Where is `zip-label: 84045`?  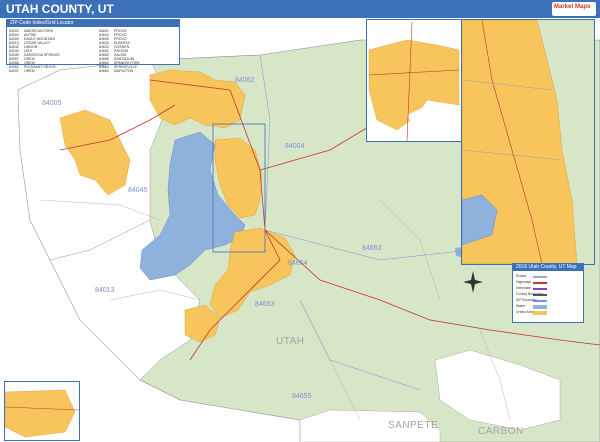
zip-label: 84045 is located at coordinates (138, 190).